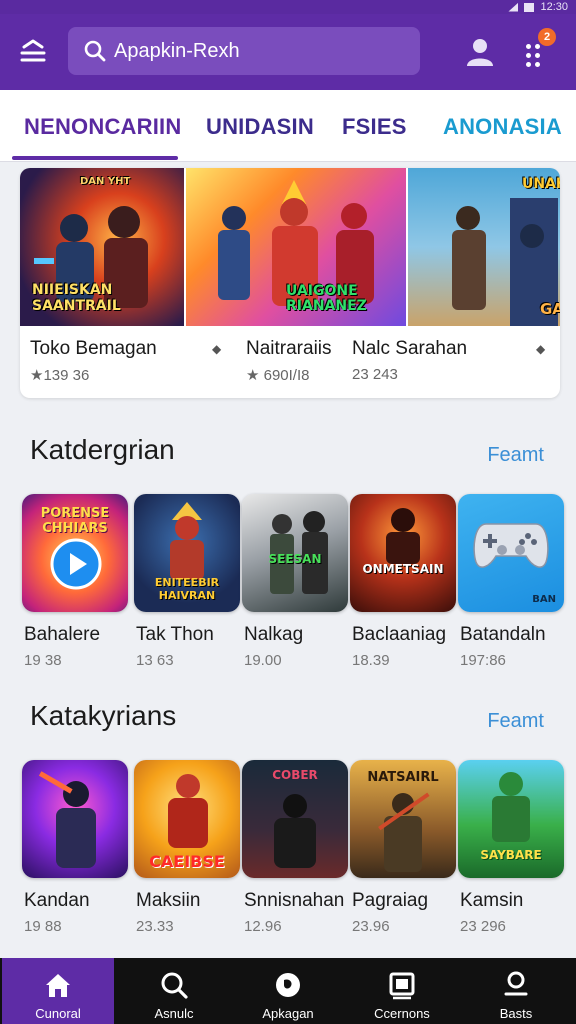 The image size is (576, 1024). Describe the element at coordinates (187, 847) in the screenshot. I see `app-tile: CAEIBSE Maksiin 23.33` at that location.